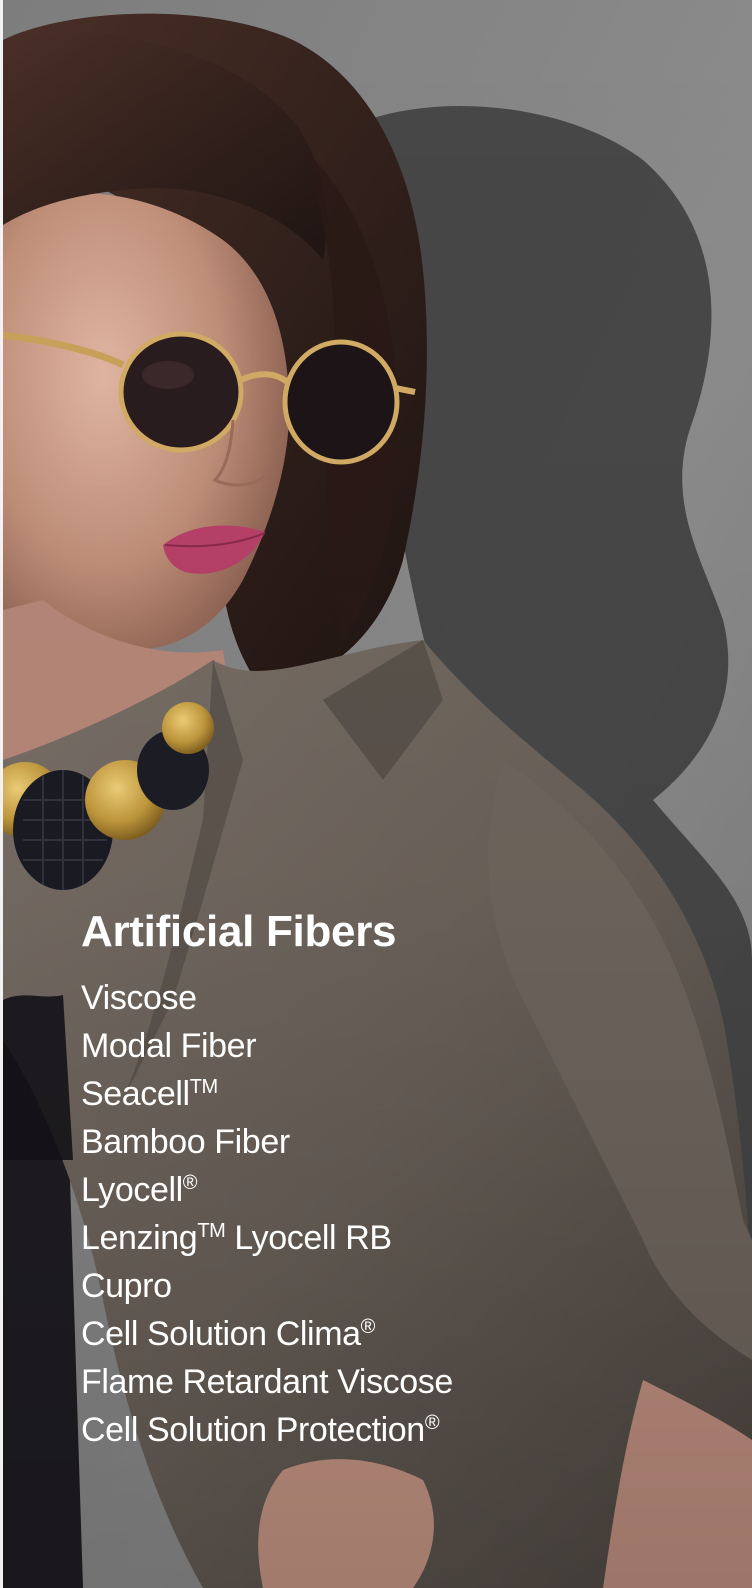 This screenshot has width=752, height=1588. Describe the element at coordinates (185, 1142) in the screenshot. I see `fiber-item: Bamboo Fiber` at that location.